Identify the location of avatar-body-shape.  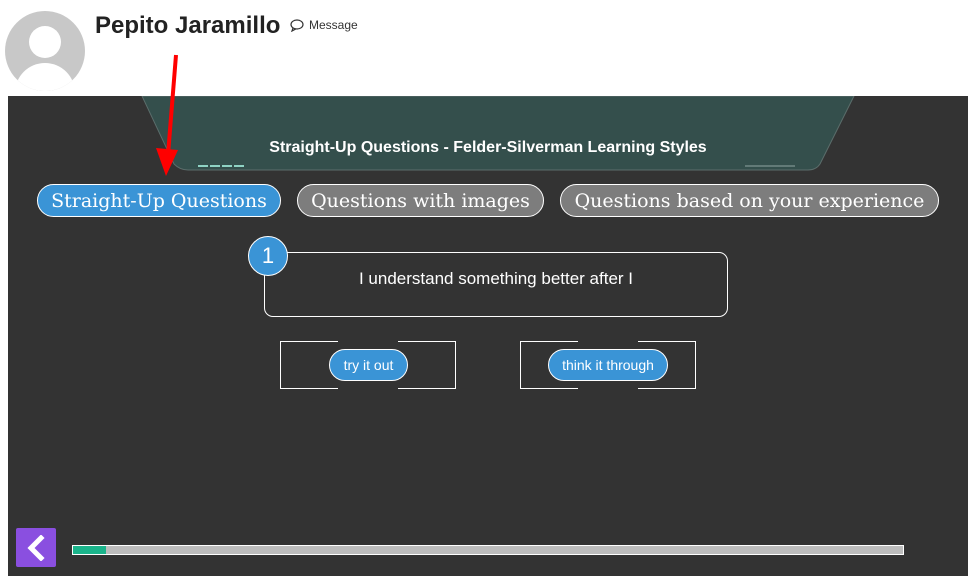
(45, 77).